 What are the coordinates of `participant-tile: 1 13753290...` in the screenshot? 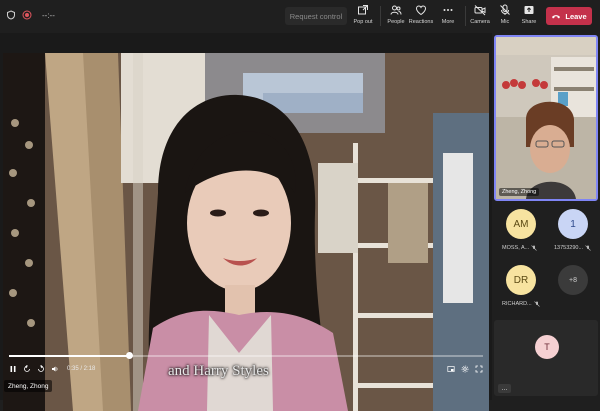 It's located at (571, 234).